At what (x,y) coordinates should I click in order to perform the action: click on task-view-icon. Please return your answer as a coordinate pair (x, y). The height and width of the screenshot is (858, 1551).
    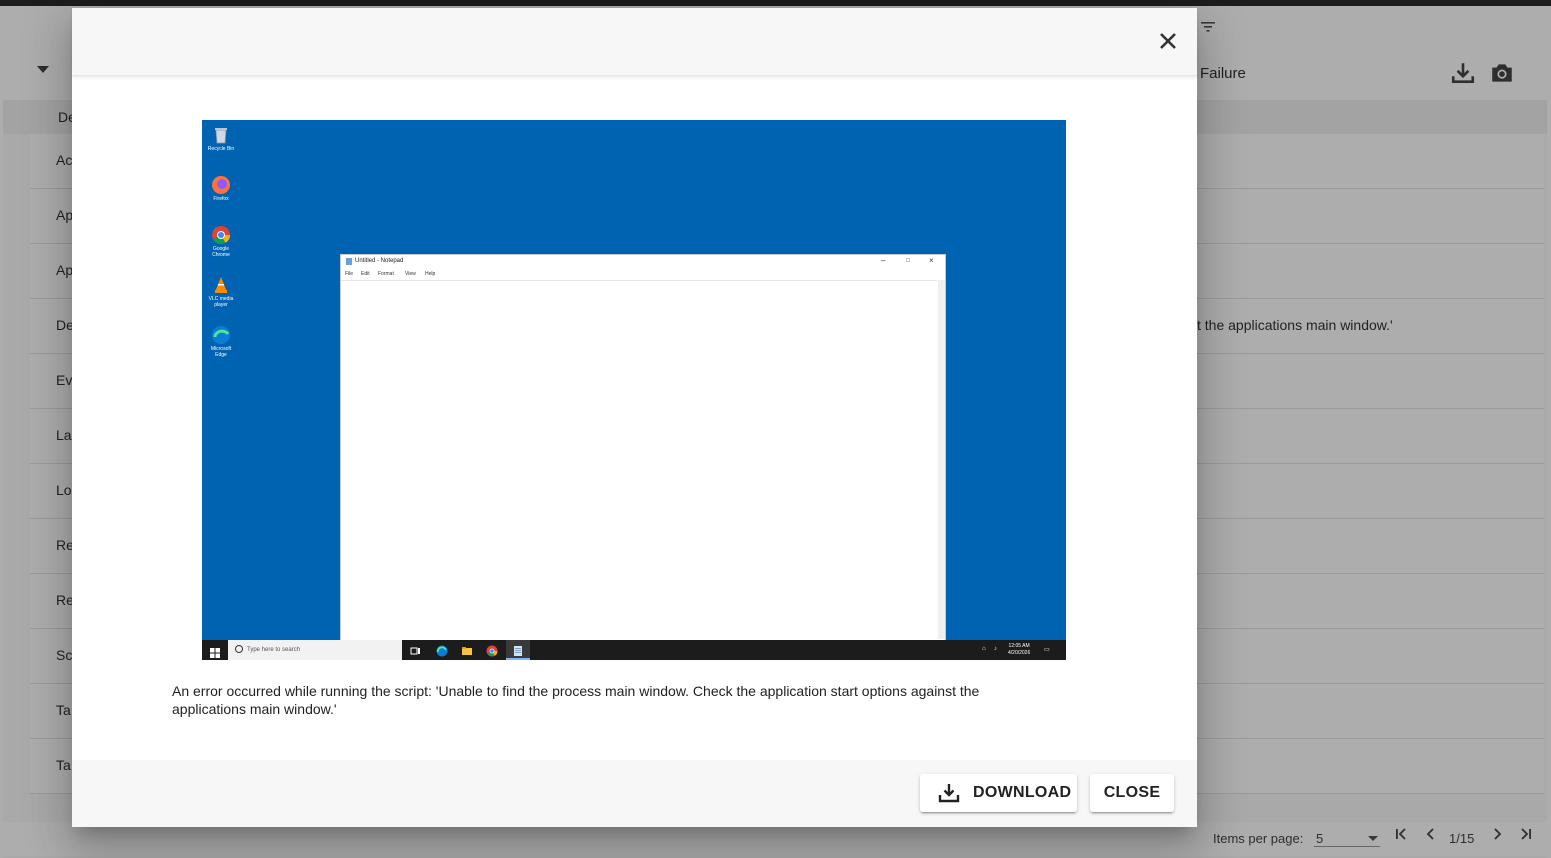
    Looking at the image, I should click on (416, 650).